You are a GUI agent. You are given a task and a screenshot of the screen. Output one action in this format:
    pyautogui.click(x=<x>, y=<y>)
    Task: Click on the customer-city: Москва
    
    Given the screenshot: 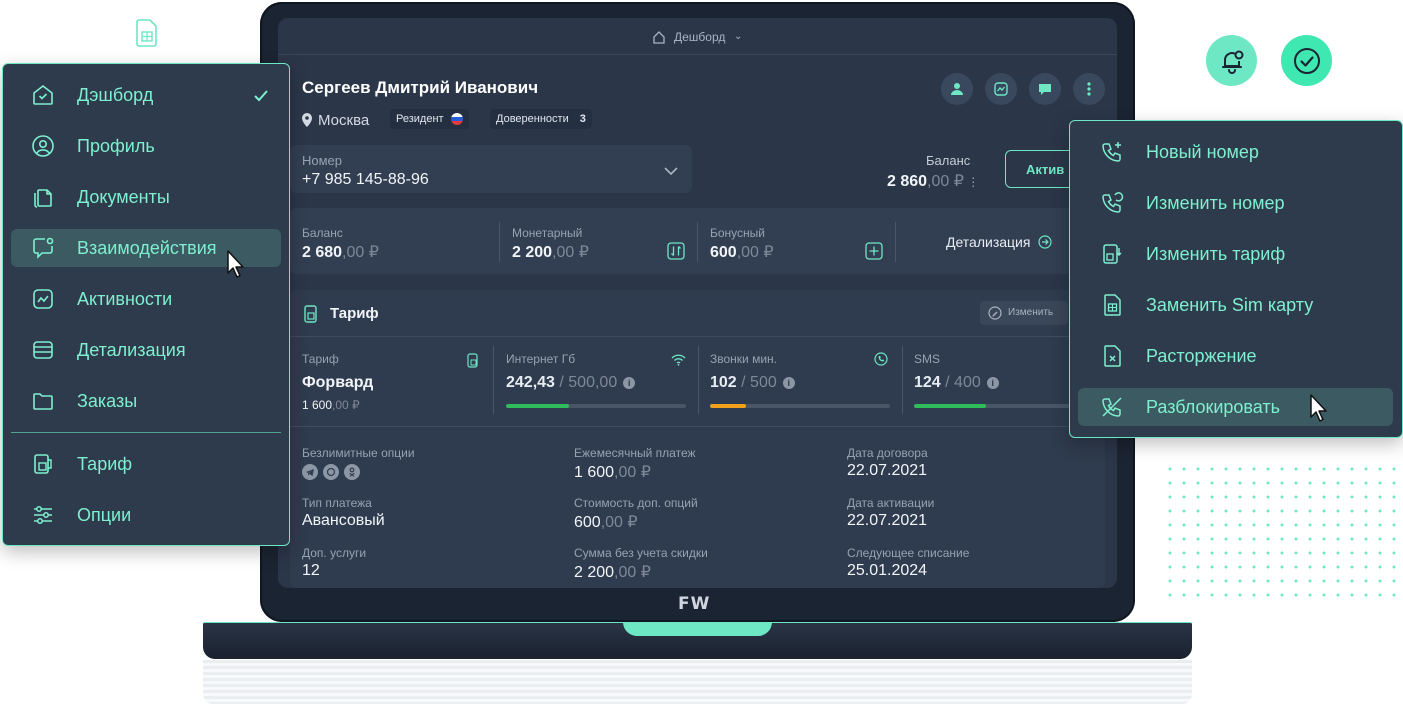 What is the action you would take?
    pyautogui.click(x=344, y=120)
    